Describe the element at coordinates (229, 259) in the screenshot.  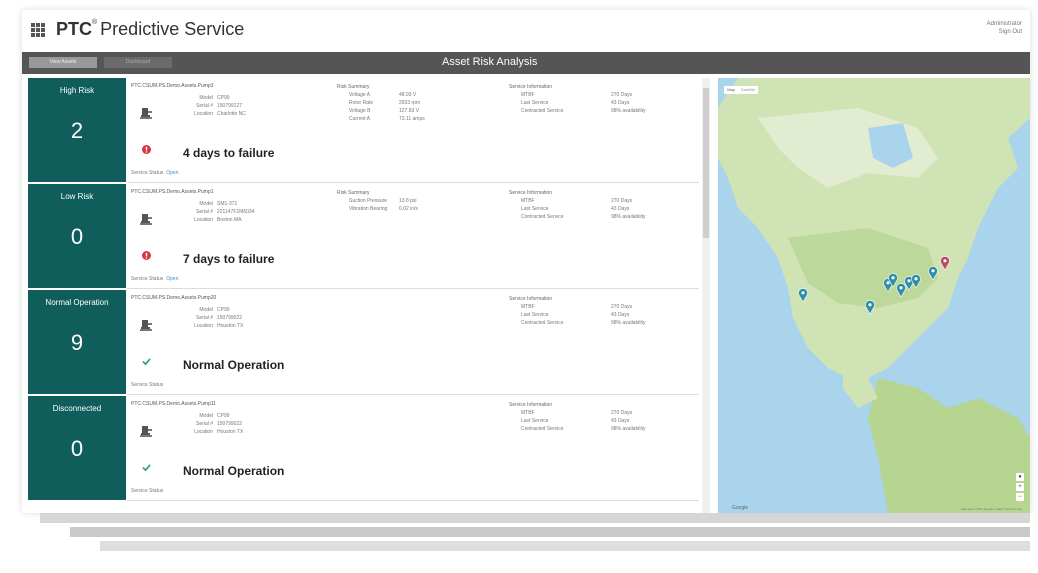
I see `failure-prediction: 7 days to failure` at that location.